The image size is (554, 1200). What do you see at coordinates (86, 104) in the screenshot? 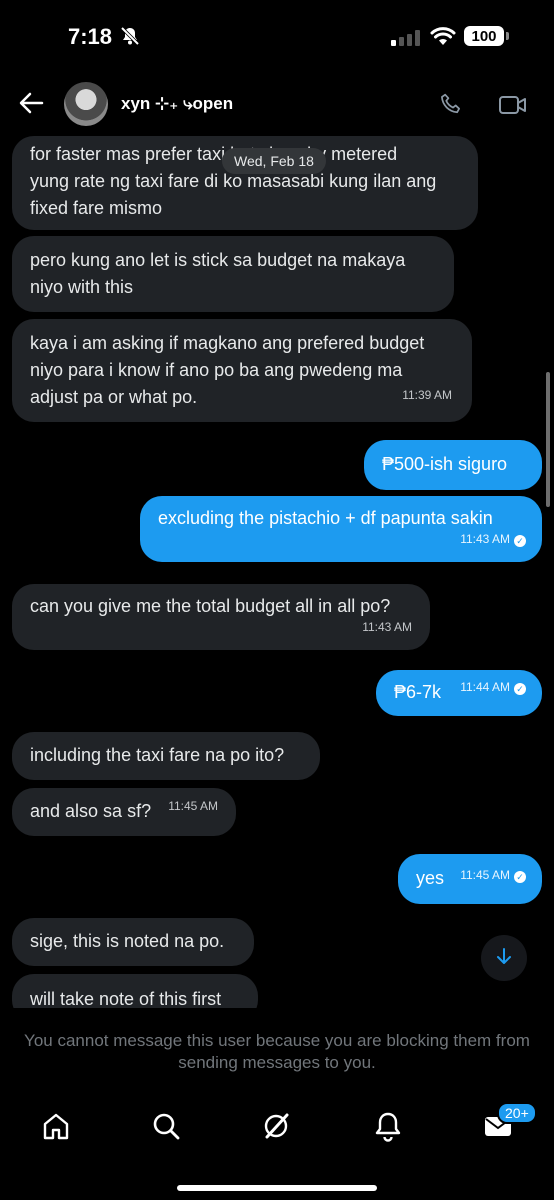
I see `avatar` at bounding box center [86, 104].